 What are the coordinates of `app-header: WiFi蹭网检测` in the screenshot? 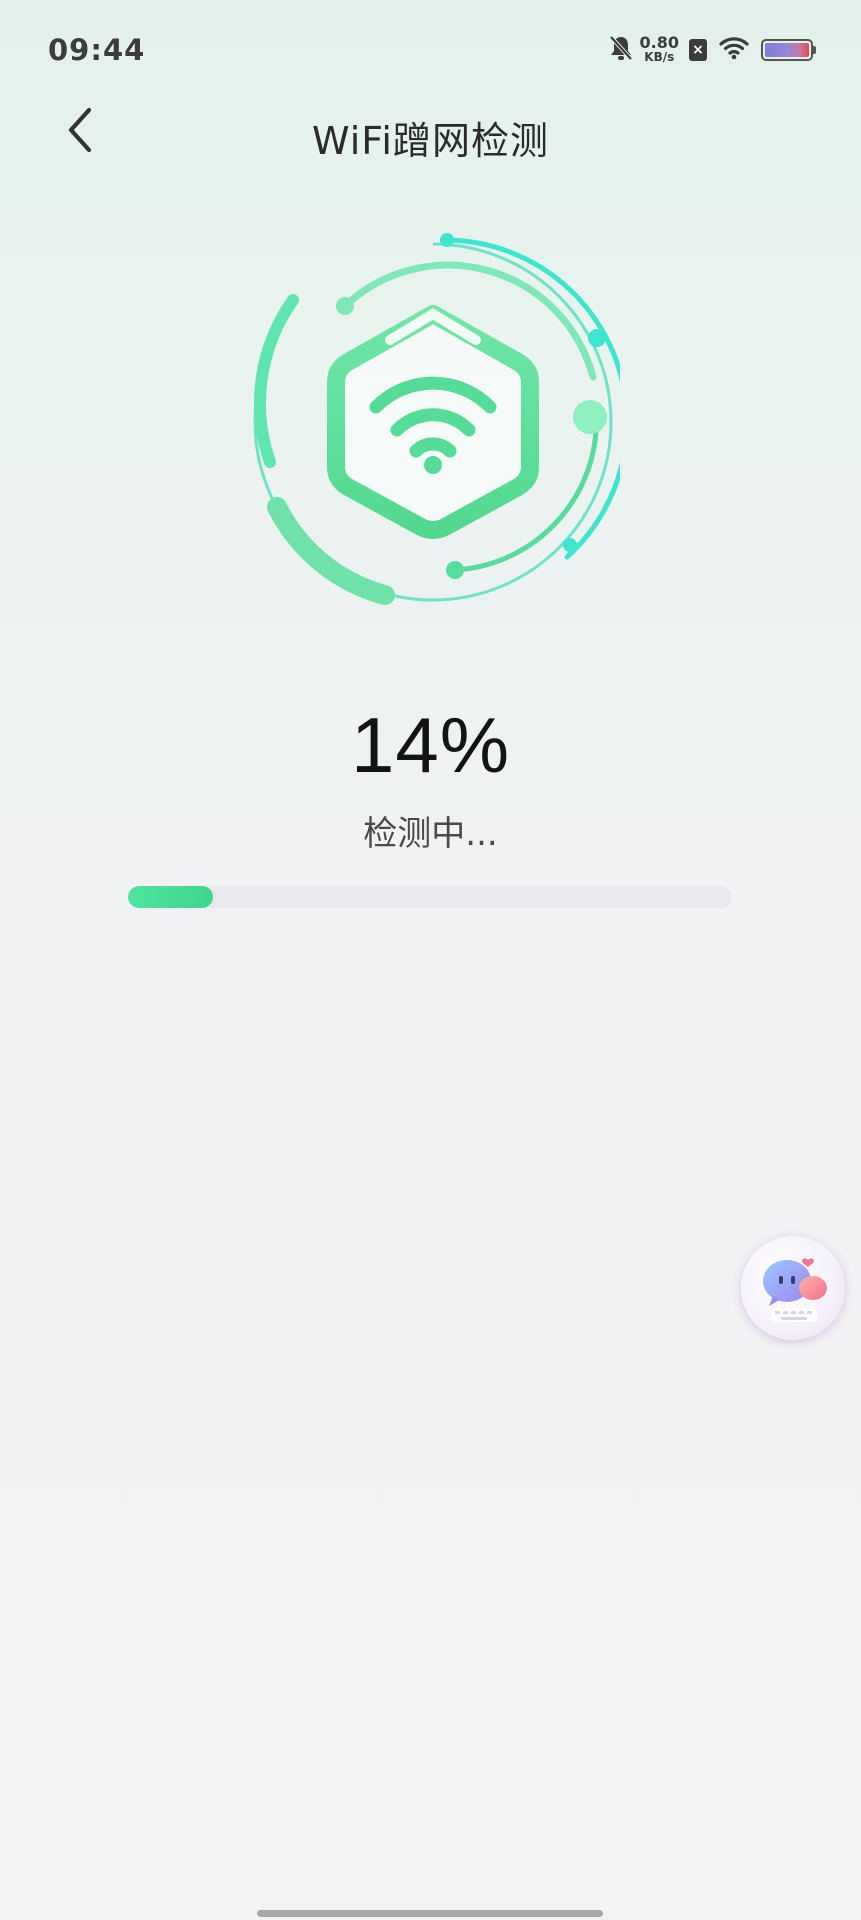 It's located at (430, 133).